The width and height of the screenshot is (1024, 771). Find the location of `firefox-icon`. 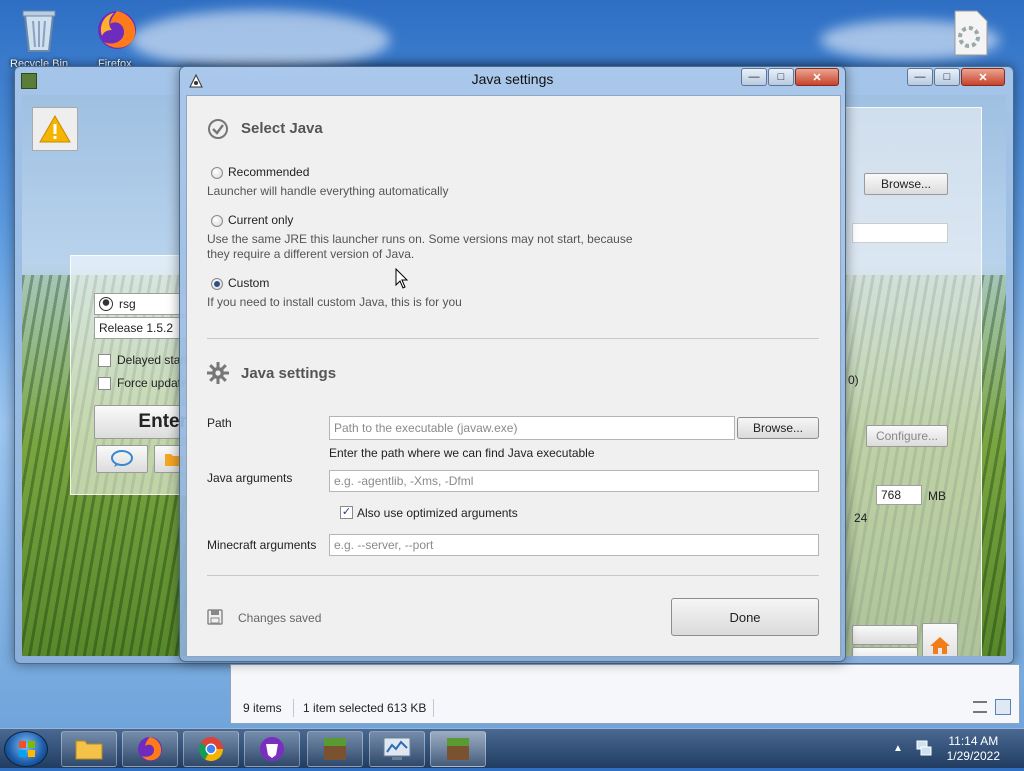

firefox-icon is located at coordinates (150, 749).